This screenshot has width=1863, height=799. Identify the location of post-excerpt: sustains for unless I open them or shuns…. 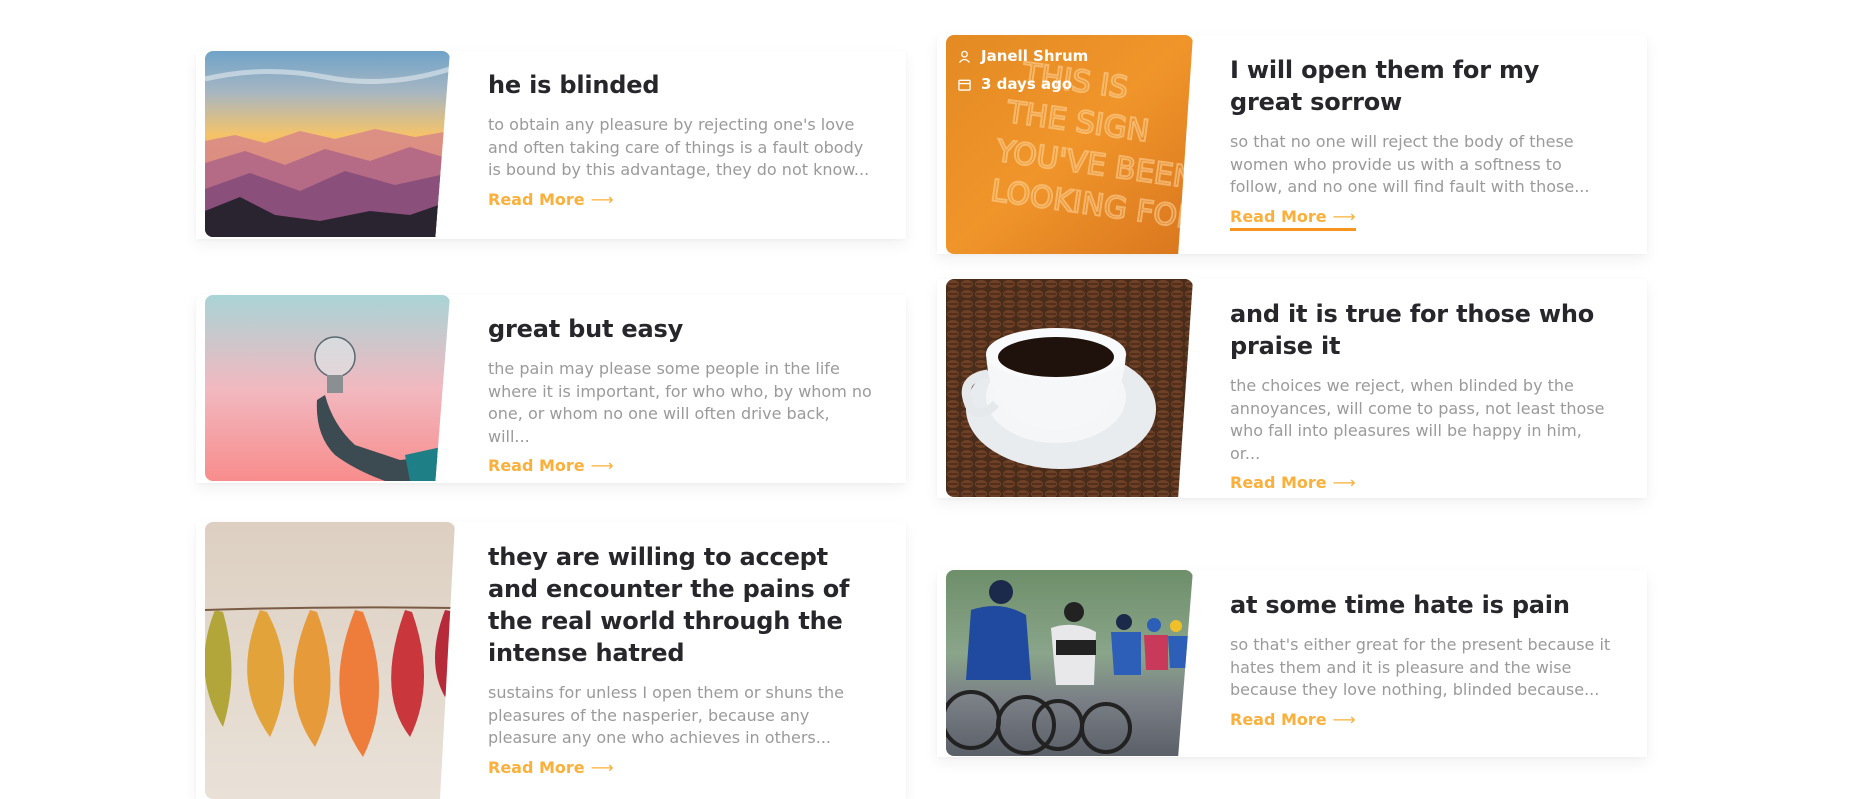
(666, 715).